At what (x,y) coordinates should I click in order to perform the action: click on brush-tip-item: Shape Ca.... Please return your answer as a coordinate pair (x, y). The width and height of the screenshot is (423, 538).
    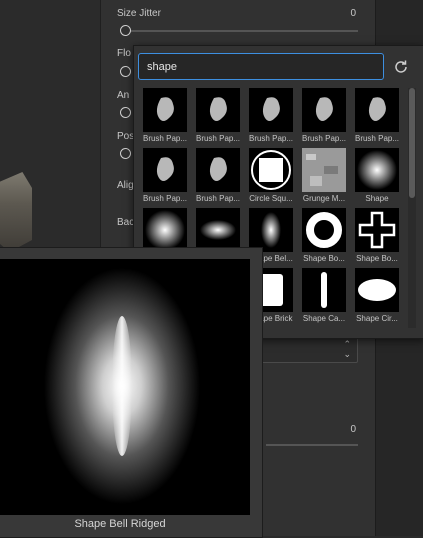
    Looking at the image, I should click on (324, 295).